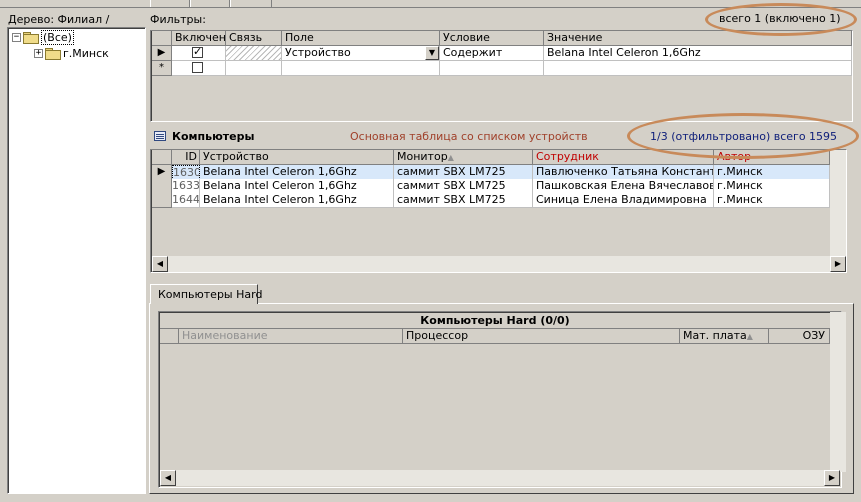  I want to click on column-header: Связь, so click(254, 38).